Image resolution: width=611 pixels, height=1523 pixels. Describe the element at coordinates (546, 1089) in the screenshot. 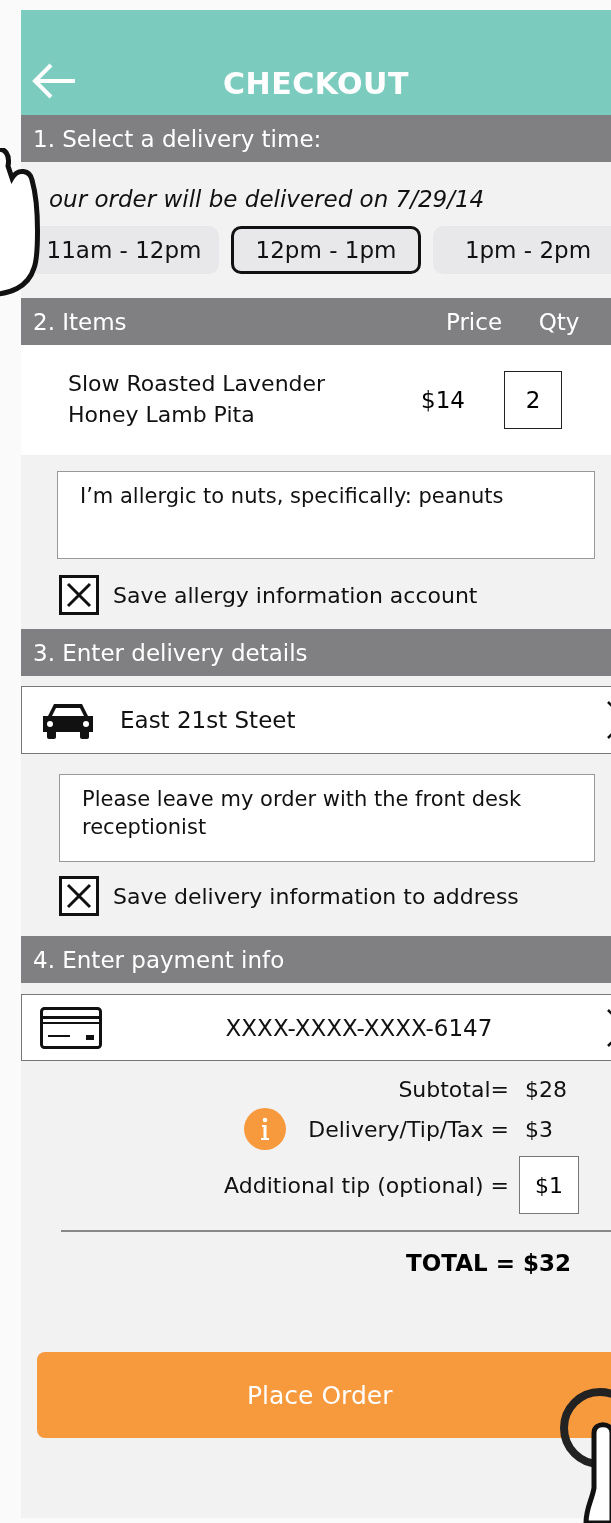

I see `total-value: $28` at that location.